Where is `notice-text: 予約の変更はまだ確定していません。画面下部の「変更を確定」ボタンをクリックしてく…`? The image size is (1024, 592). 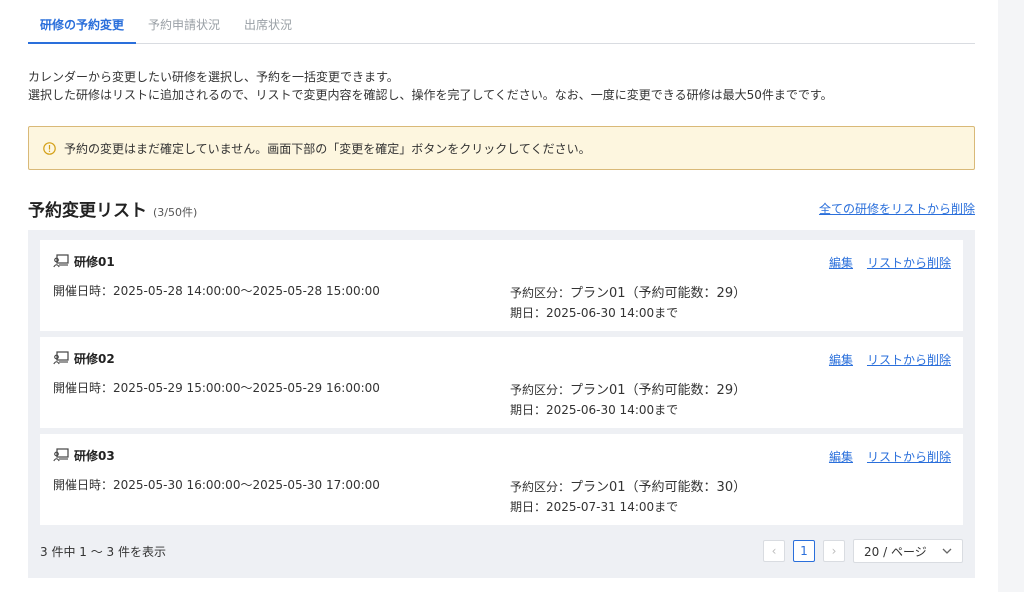 notice-text: 予約の変更はまだ確定していません。画面下部の「変更を確定」ボタンをクリックしてく… is located at coordinates (327, 148).